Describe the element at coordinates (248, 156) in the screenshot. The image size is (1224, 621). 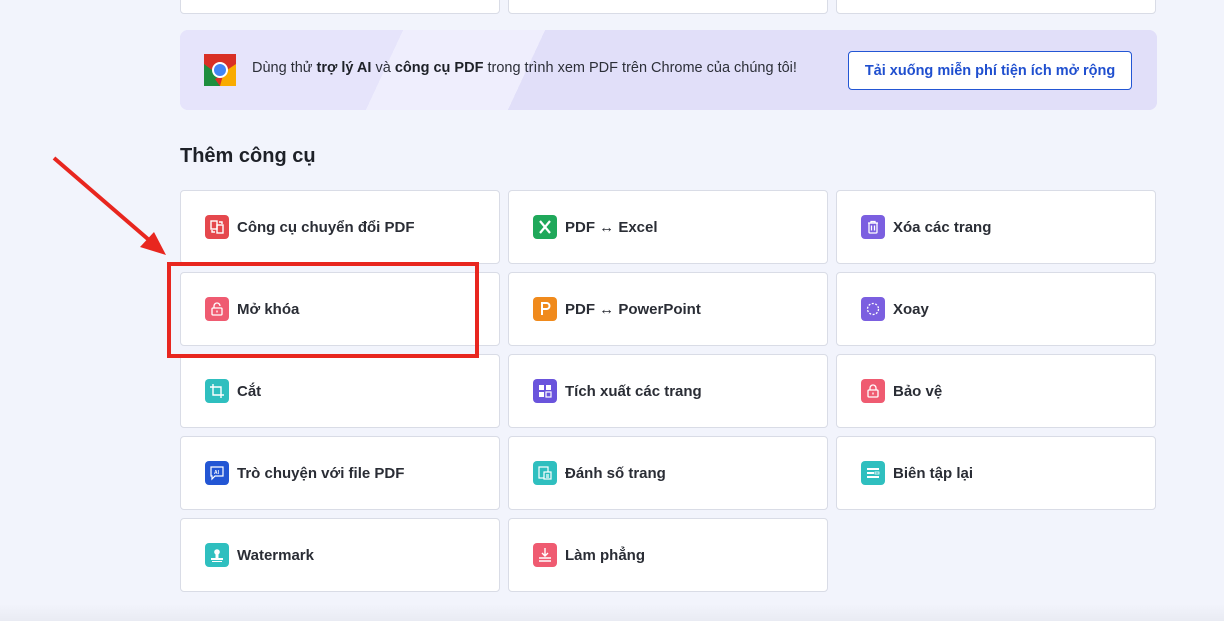
I see `section-title: Thêm công cụ` at that location.